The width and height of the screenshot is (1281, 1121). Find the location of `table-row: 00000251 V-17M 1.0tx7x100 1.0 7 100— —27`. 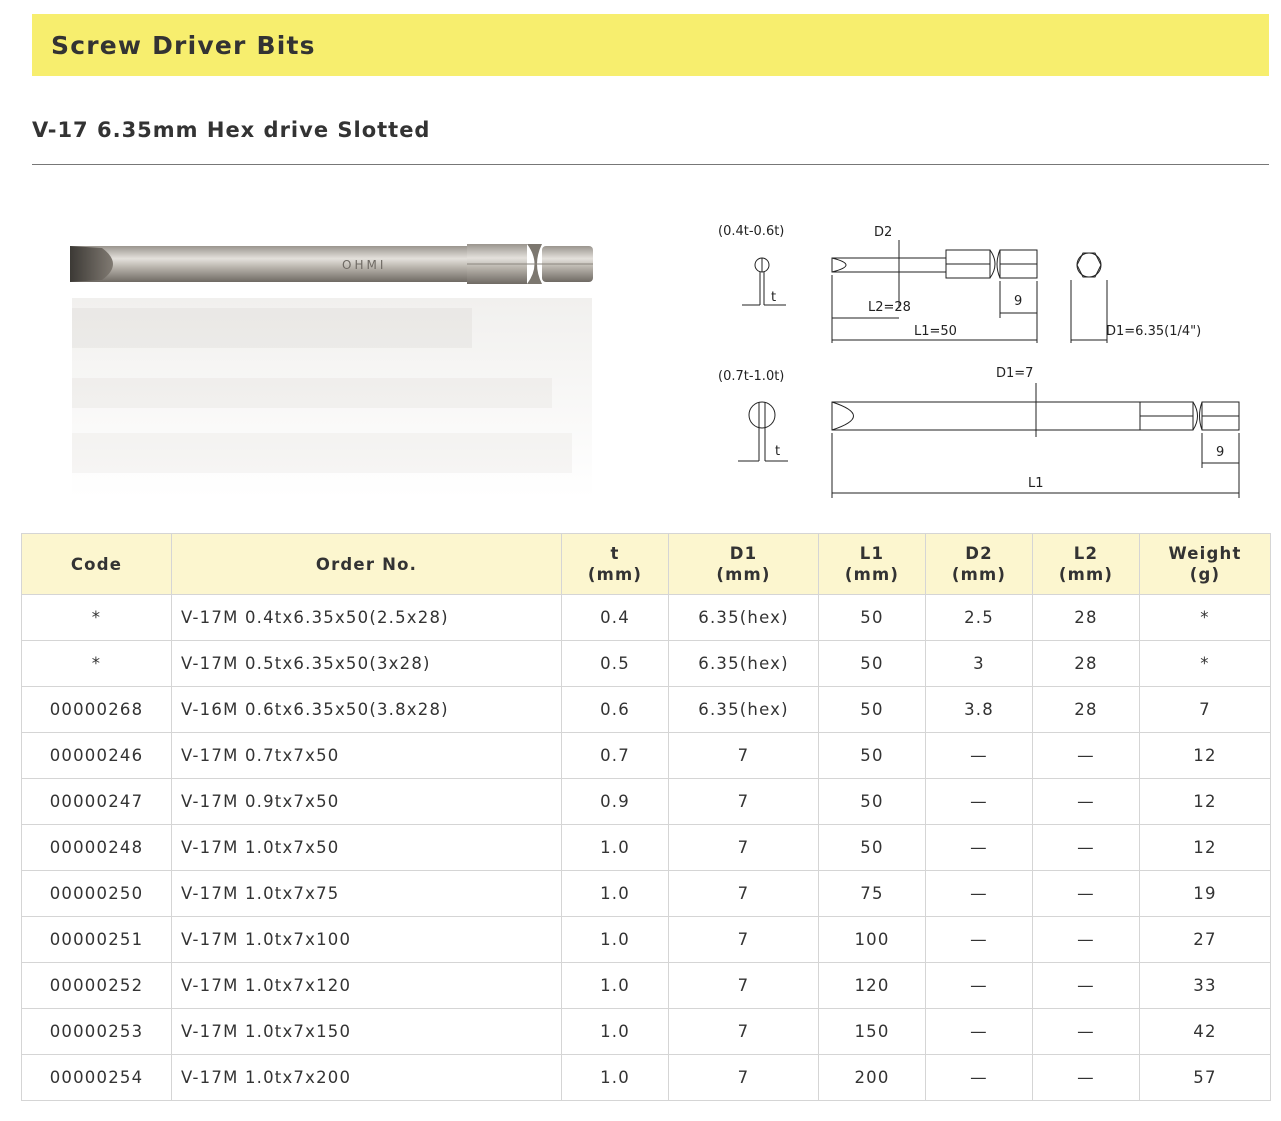

table-row: 00000251 V-17M 1.0tx7x100 1.0 7 100— —27 is located at coordinates (646, 939).